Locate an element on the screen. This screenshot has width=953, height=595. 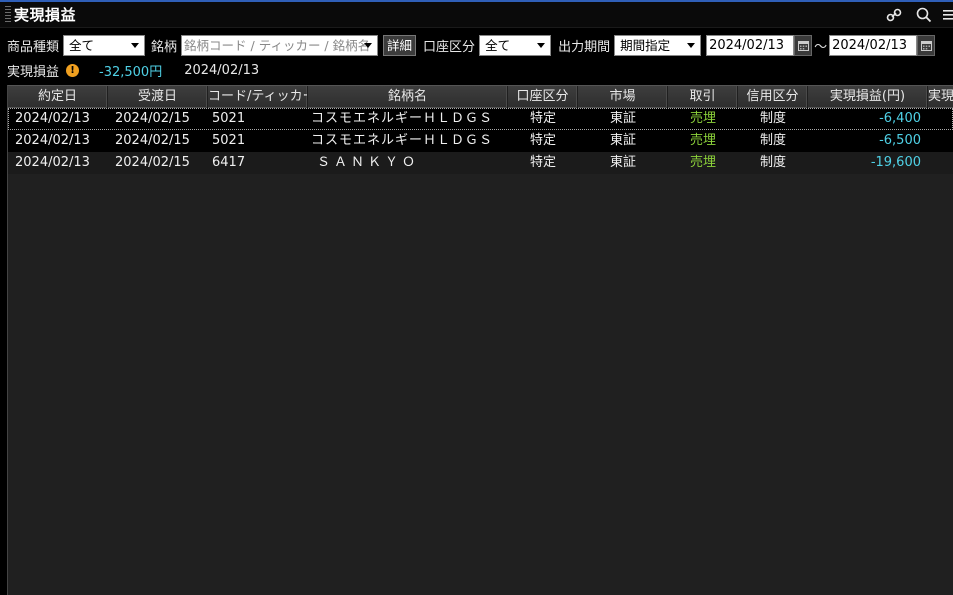
summary-value: -32,500円 is located at coordinates (131, 72).